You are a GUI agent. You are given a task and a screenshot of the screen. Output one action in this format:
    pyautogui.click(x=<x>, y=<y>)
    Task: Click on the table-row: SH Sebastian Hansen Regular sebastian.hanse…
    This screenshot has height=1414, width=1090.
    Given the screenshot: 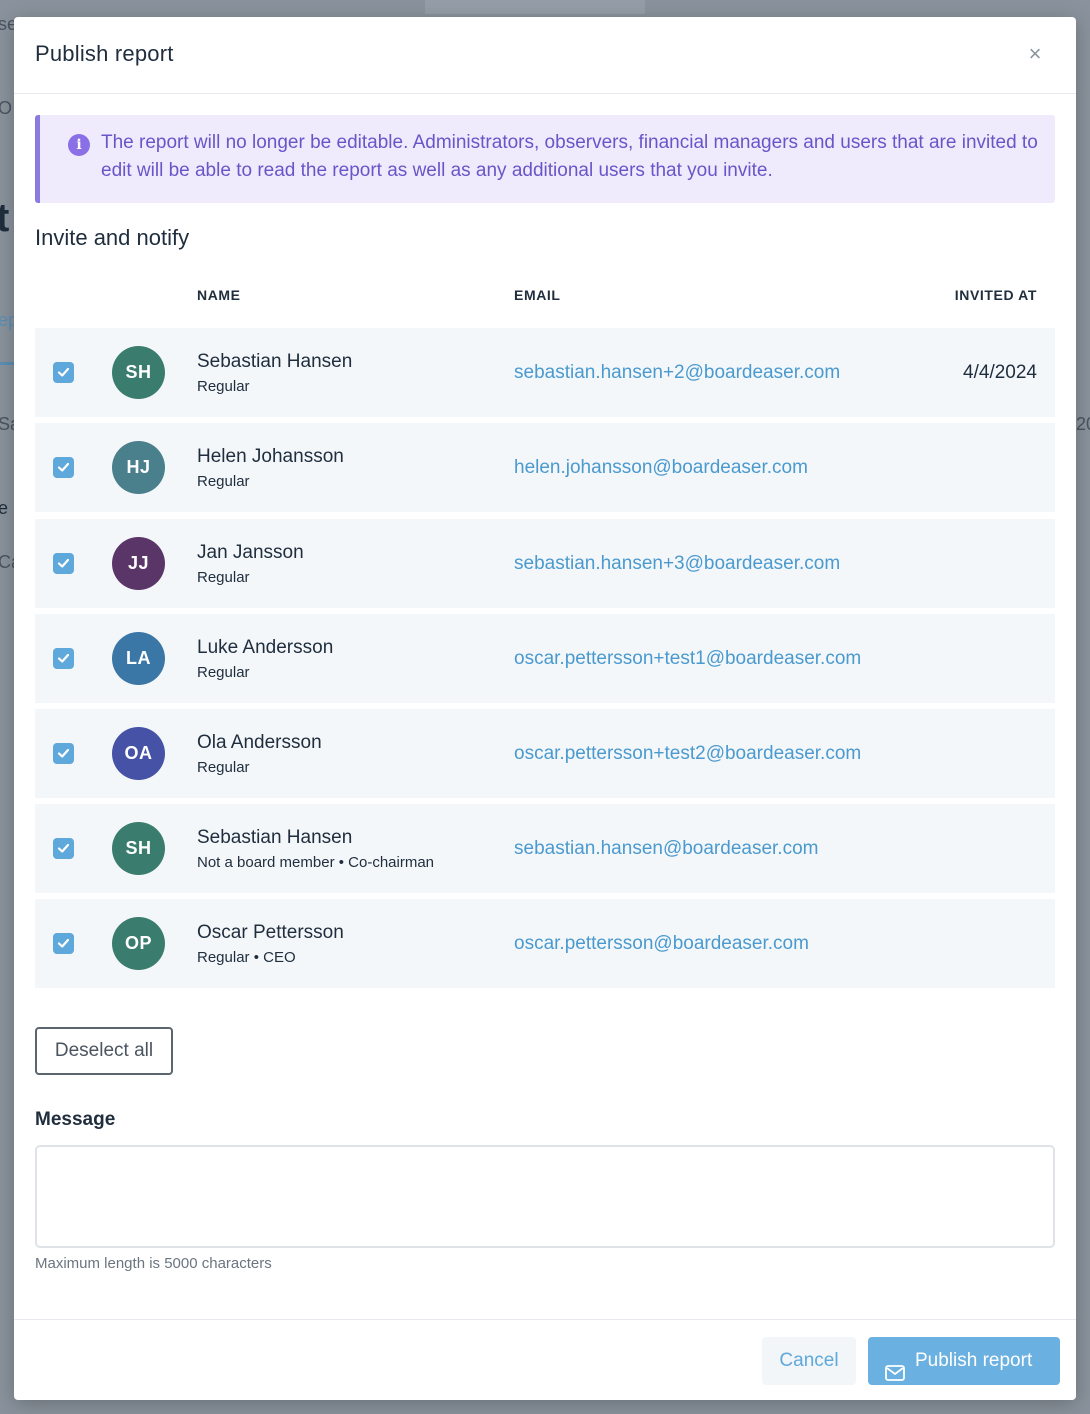 What is the action you would take?
    pyautogui.click(x=545, y=372)
    